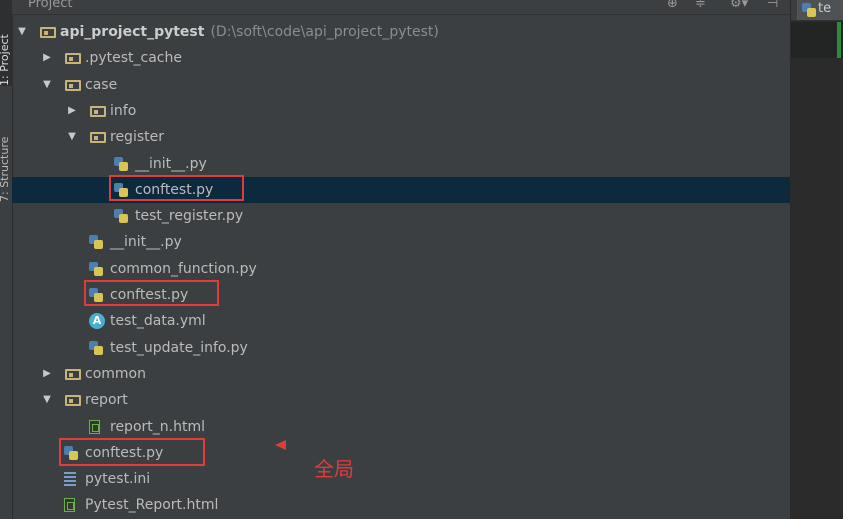 The width and height of the screenshot is (843, 519). I want to click on ini-file-icon, so click(70, 479).